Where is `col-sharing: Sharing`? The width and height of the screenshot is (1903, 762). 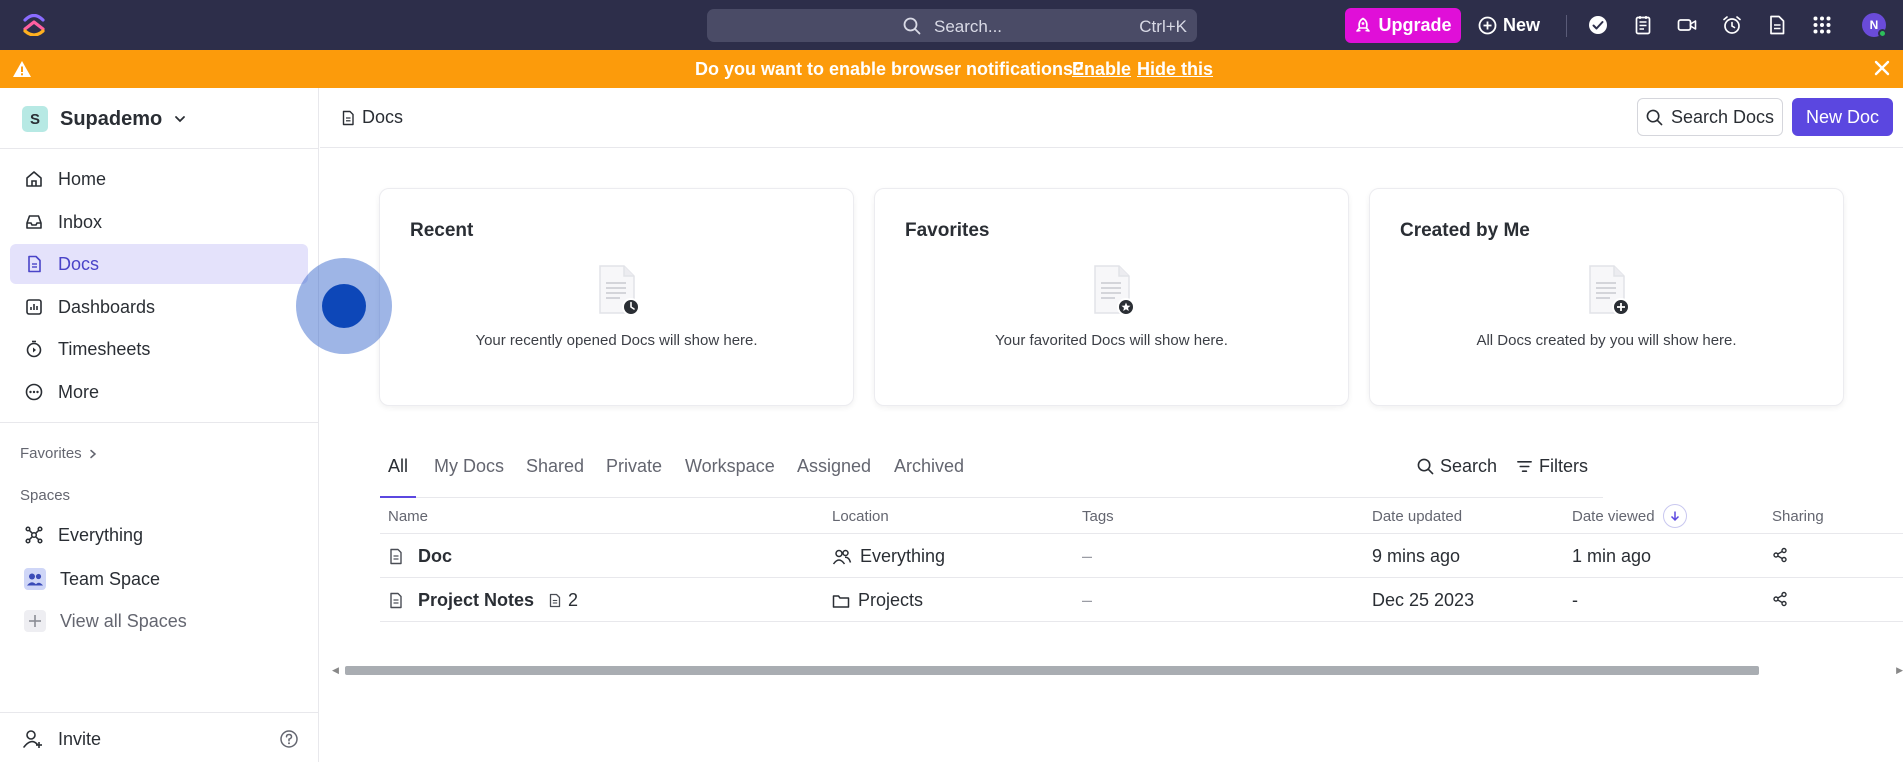 col-sharing: Sharing is located at coordinates (1798, 516).